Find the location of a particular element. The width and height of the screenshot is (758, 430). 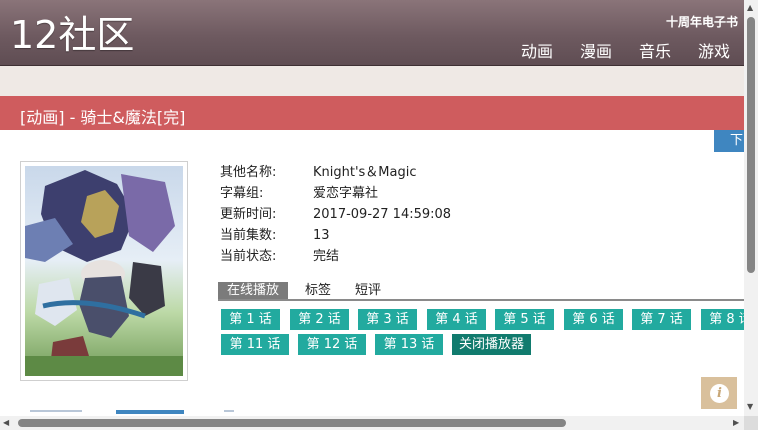

nav-item-music: 音乐 is located at coordinates (655, 50).